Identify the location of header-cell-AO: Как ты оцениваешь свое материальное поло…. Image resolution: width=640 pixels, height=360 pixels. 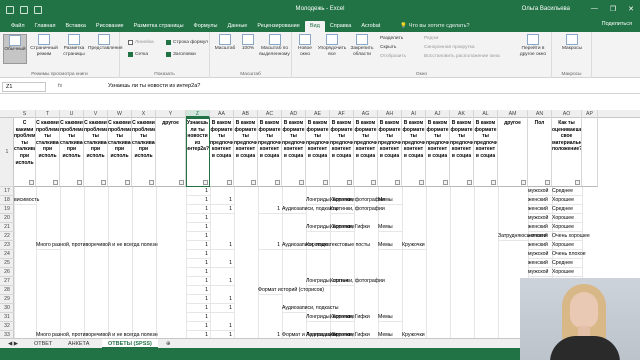
(567, 152).